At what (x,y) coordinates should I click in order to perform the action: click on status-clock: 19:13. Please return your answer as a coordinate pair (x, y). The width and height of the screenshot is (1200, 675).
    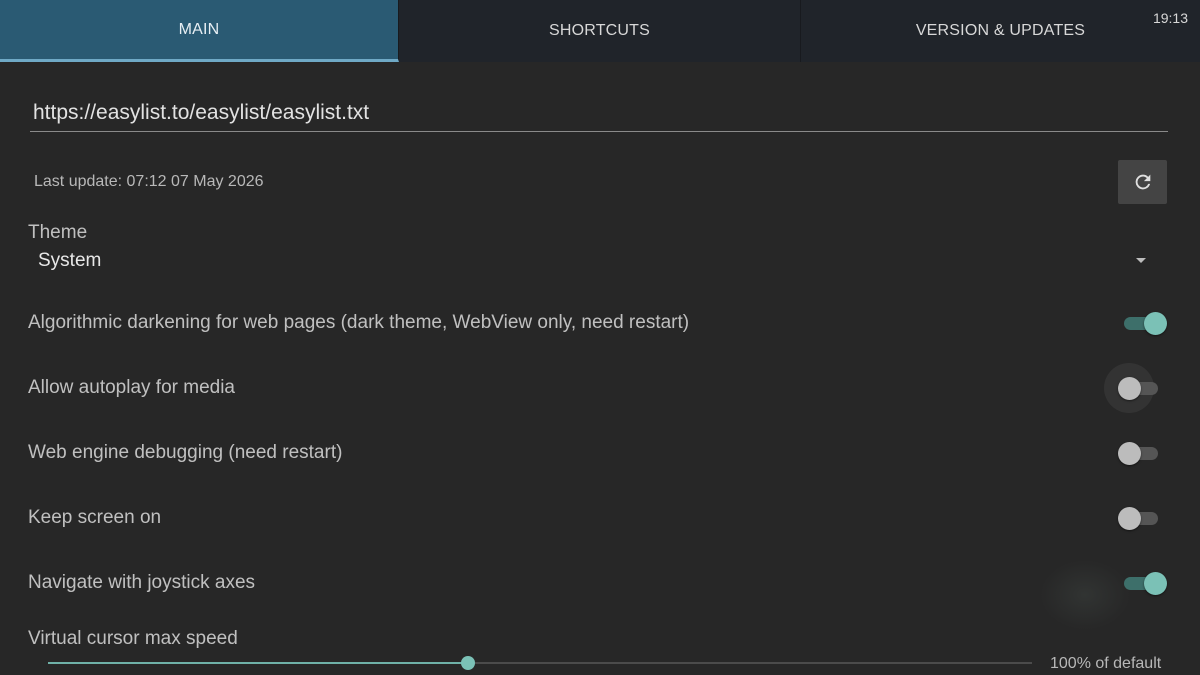
    Looking at the image, I should click on (1170, 18).